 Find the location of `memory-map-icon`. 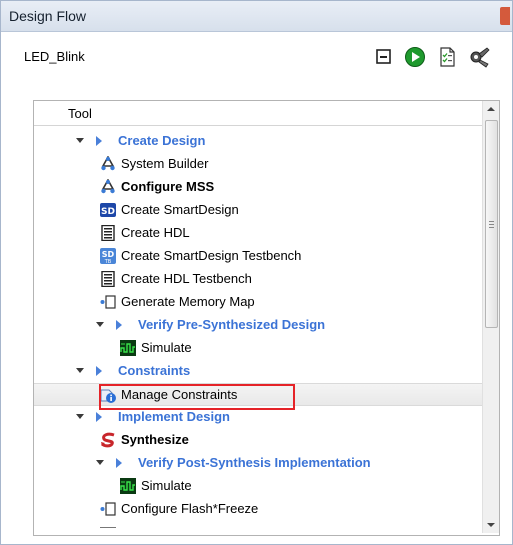

memory-map-icon is located at coordinates (108, 302).